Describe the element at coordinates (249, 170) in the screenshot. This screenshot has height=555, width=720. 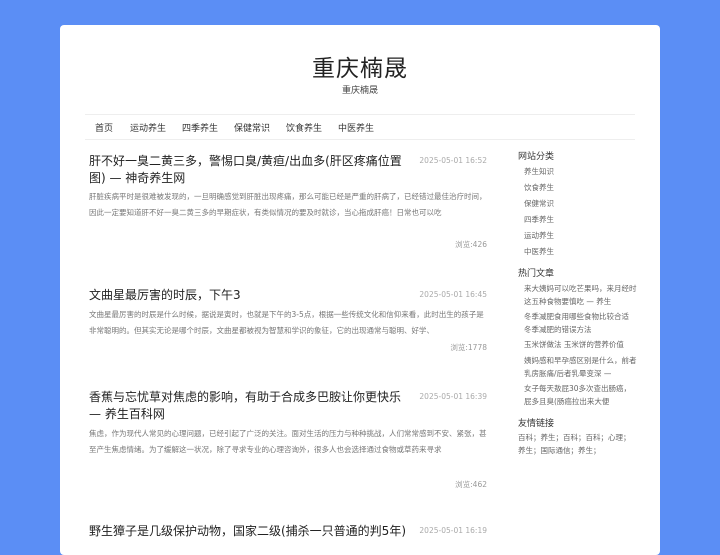
I see `post-title: 肝不好一臭二黄三多，警惕口臭/黄疸/出血多(肝区疼痛位置图) — 神奇养生网` at that location.